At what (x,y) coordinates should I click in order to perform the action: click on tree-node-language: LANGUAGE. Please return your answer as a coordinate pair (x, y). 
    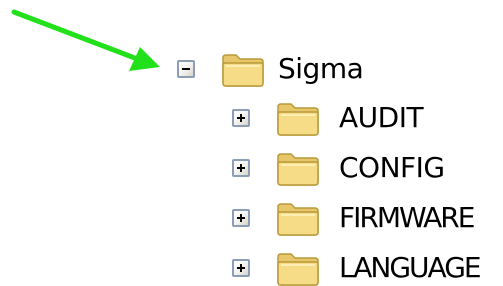
    Looking at the image, I should click on (367, 267).